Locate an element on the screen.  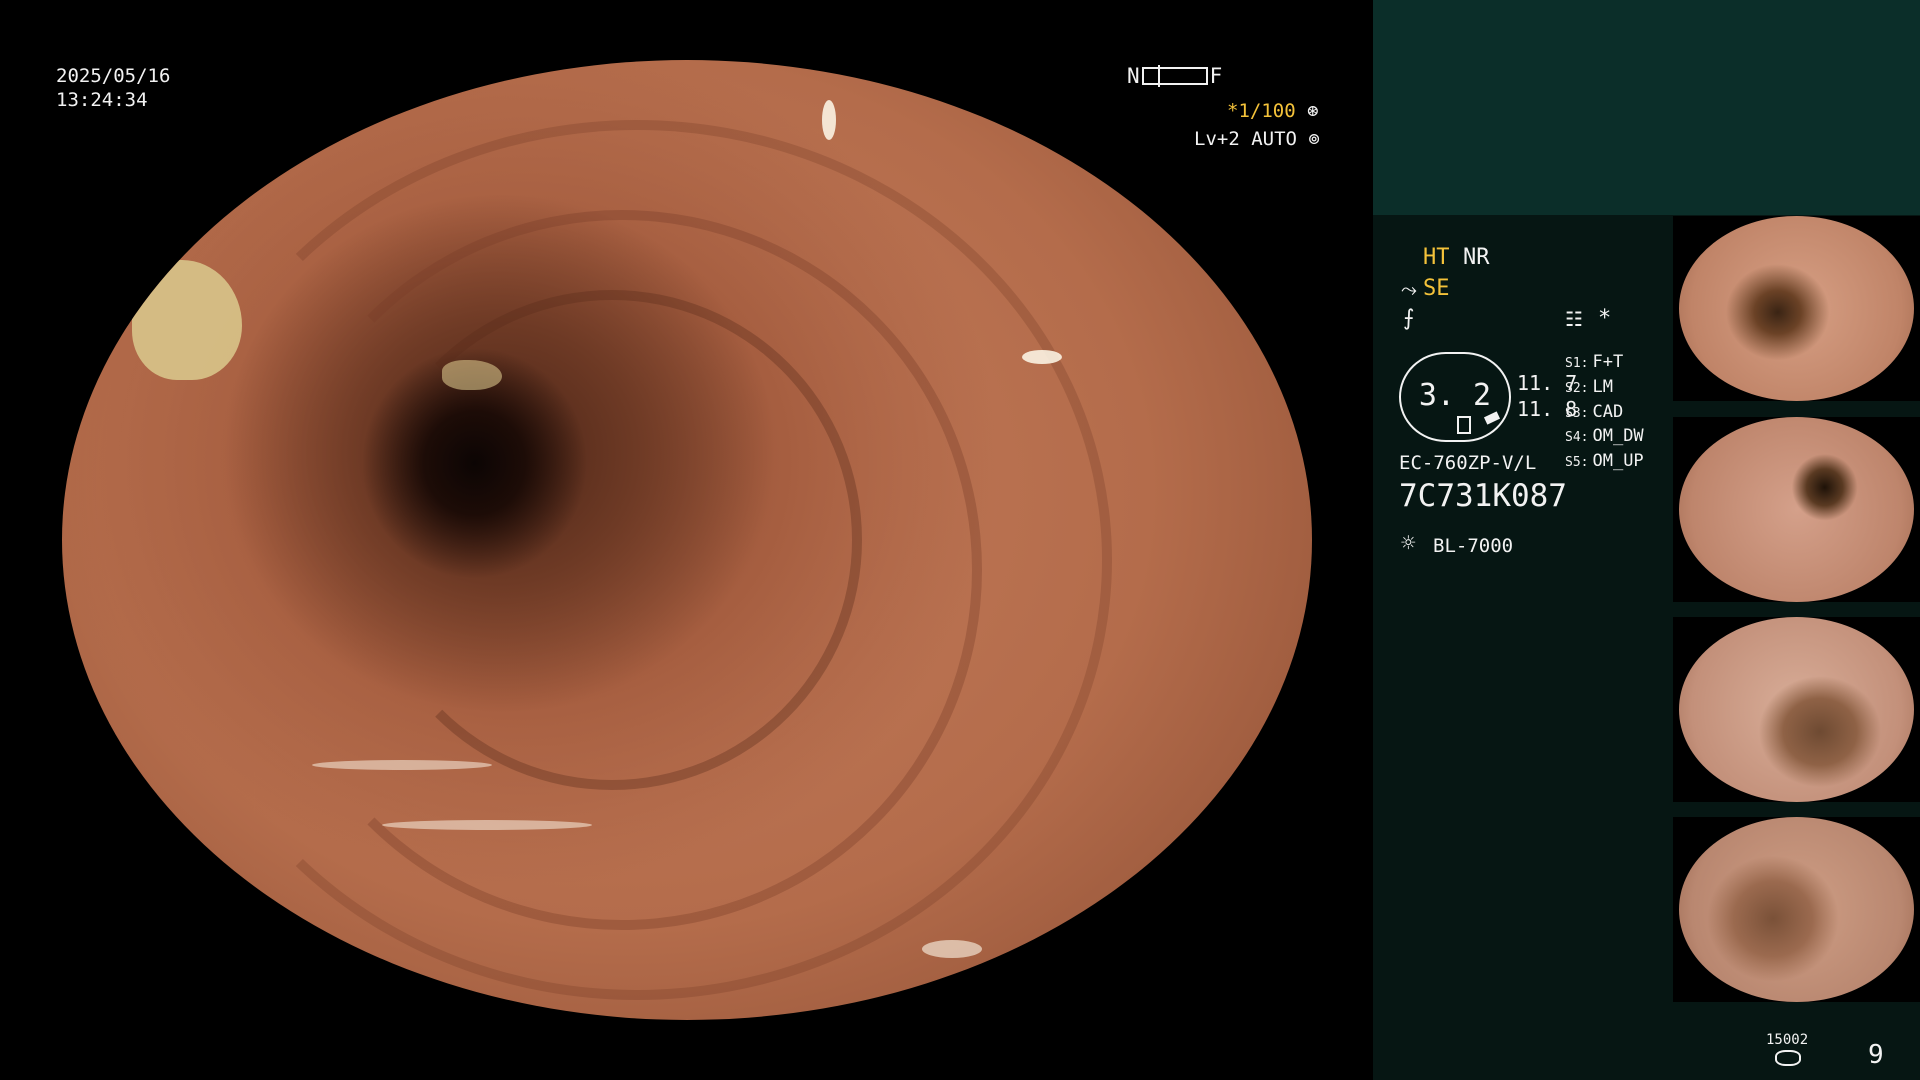
auto-icon: ⊚ is located at coordinates (1314, 139).